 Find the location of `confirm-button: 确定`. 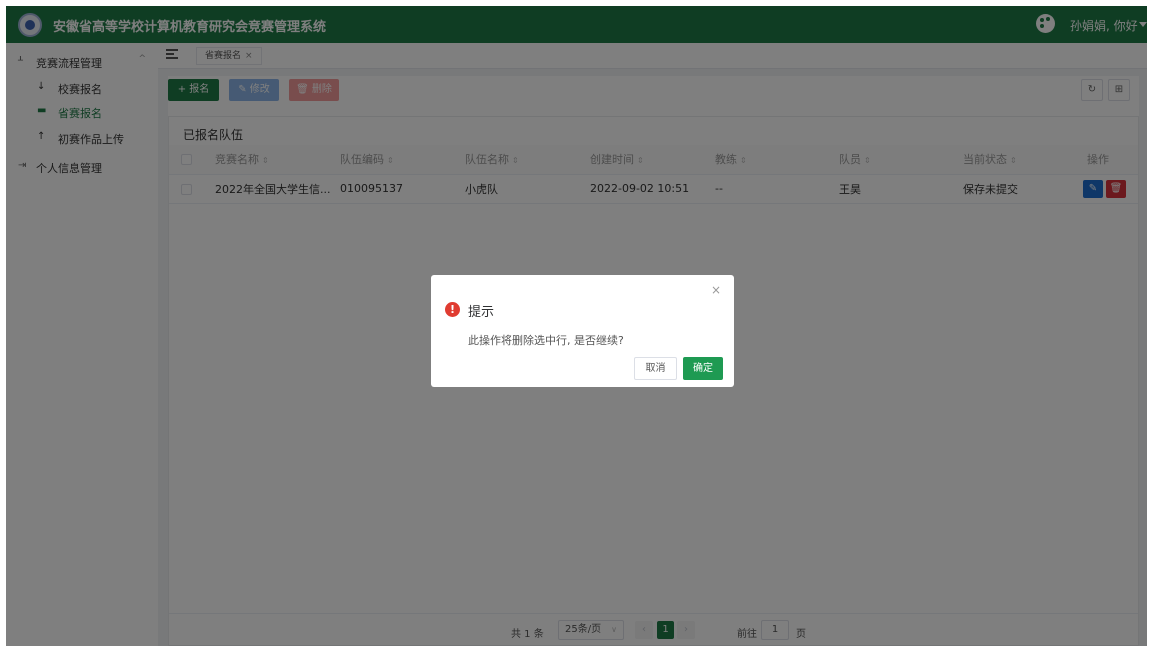

confirm-button: 确定 is located at coordinates (703, 368).